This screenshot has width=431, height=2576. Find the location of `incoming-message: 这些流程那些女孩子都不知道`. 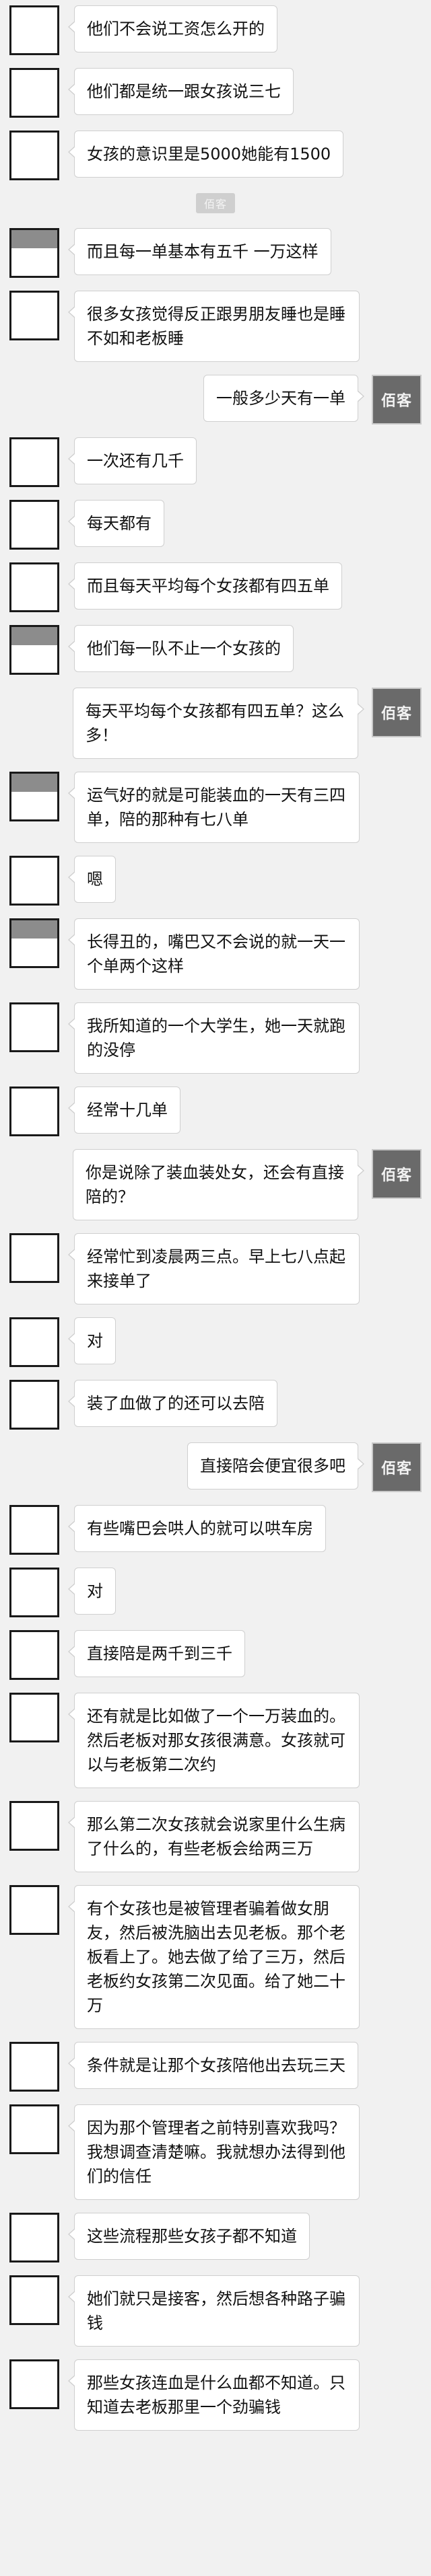

incoming-message: 这些流程那些女孩子都不知道 is located at coordinates (215, 2237).